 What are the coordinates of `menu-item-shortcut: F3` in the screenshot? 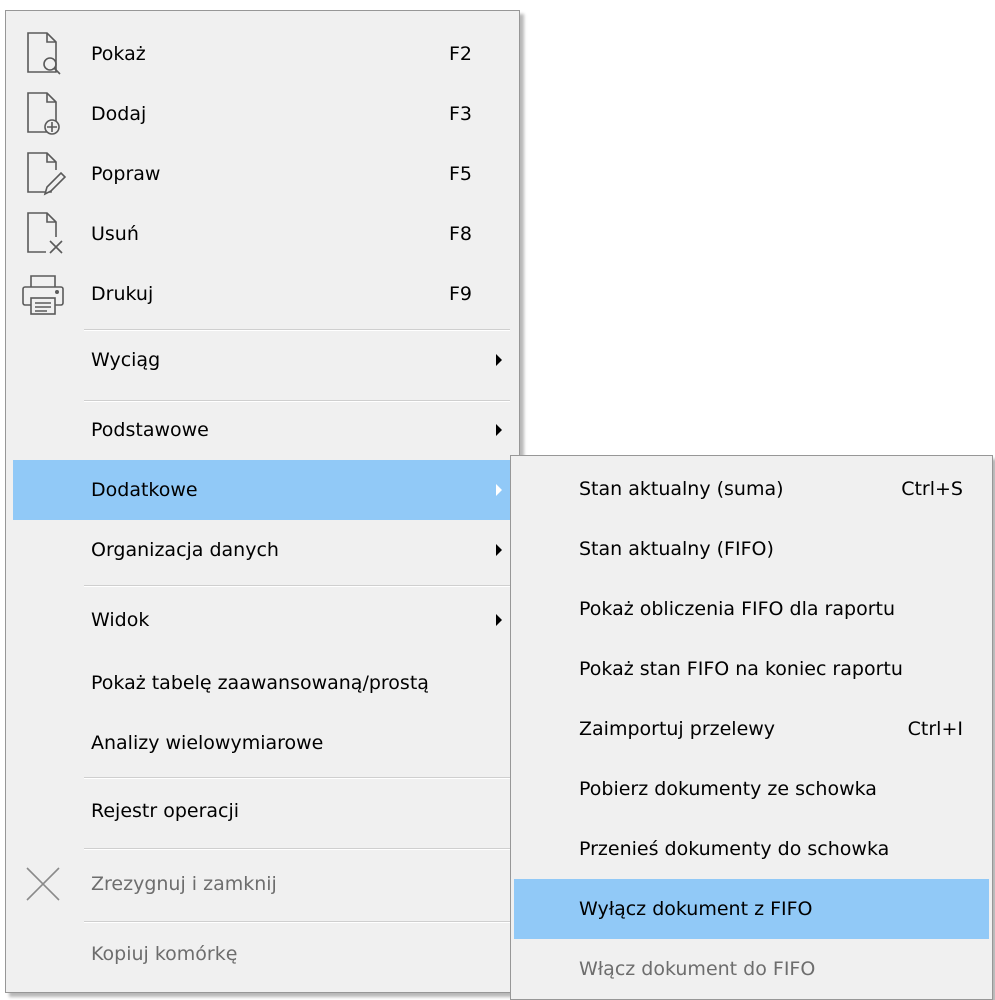 It's located at (461, 114).